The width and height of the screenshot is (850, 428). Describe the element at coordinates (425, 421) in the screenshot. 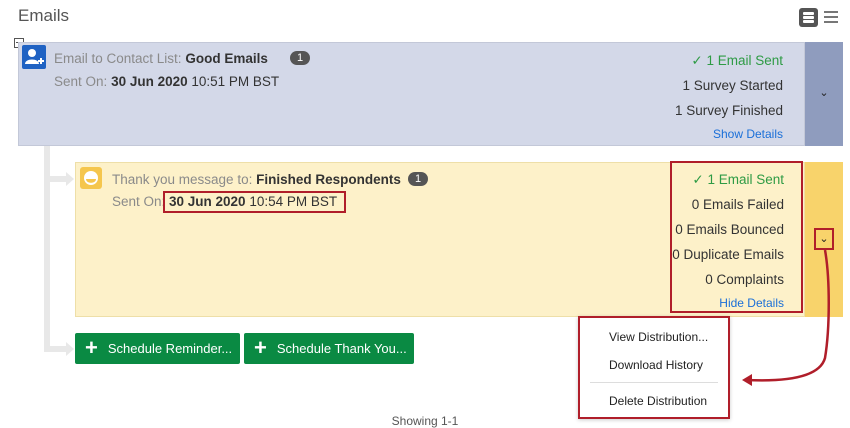

I see `pagination-status: Showing 1-1` at that location.